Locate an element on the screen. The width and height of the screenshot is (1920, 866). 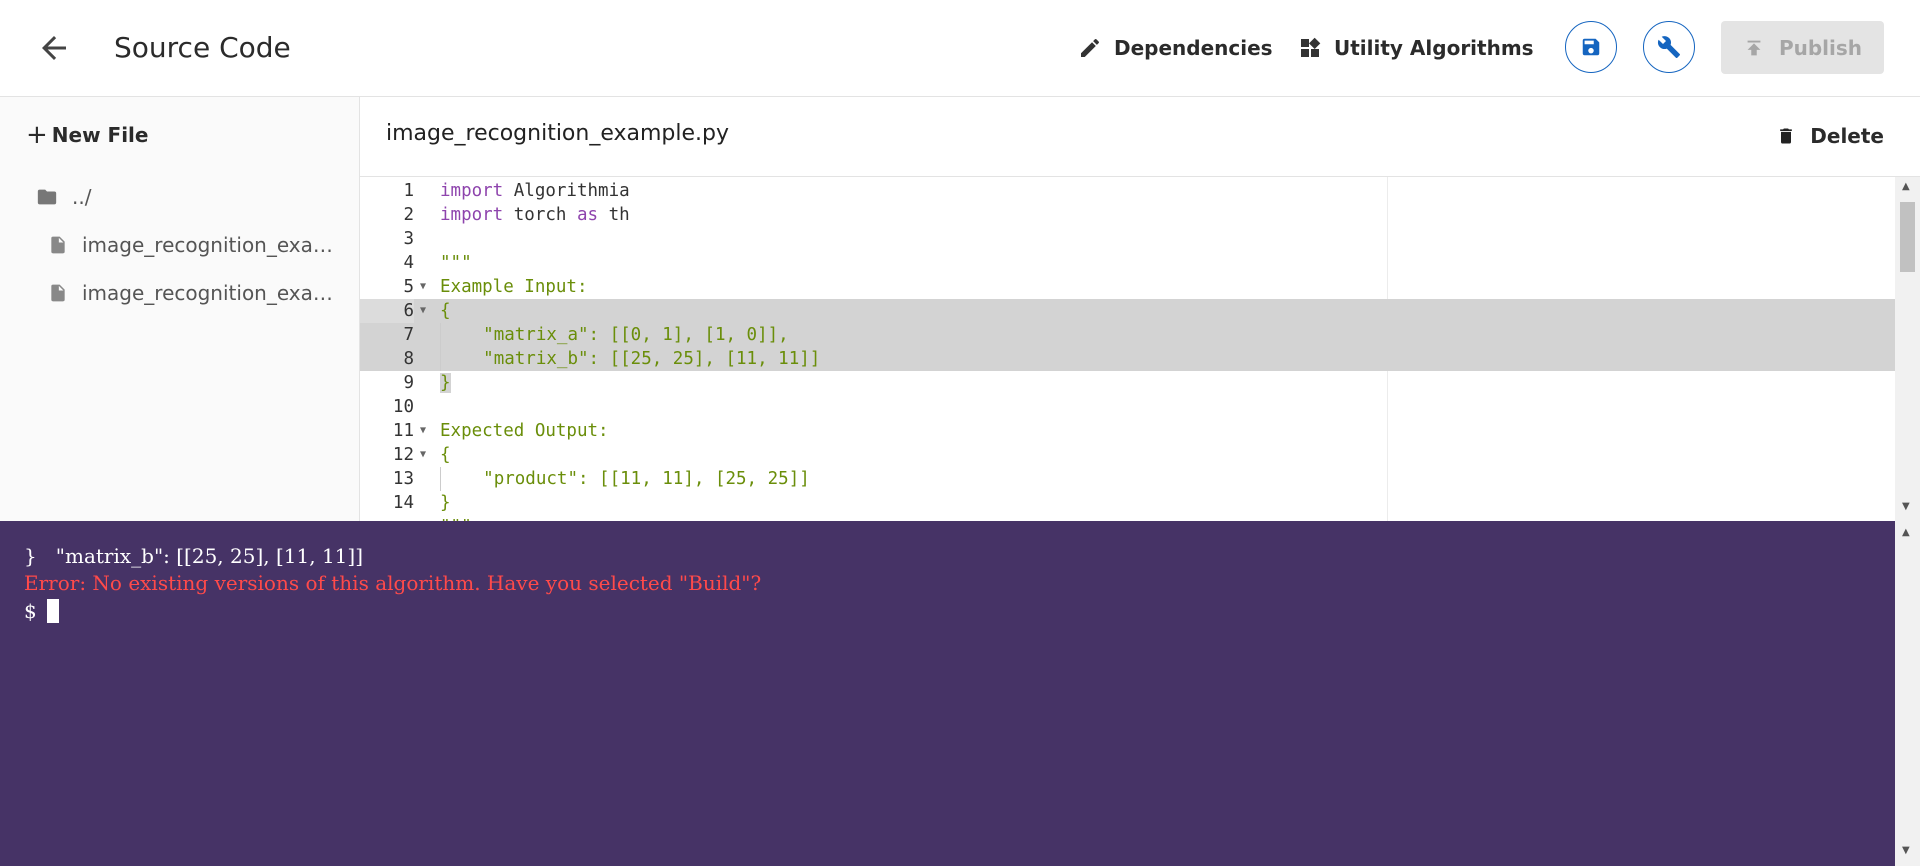
code-token: Algorithmia is located at coordinates (566, 191).